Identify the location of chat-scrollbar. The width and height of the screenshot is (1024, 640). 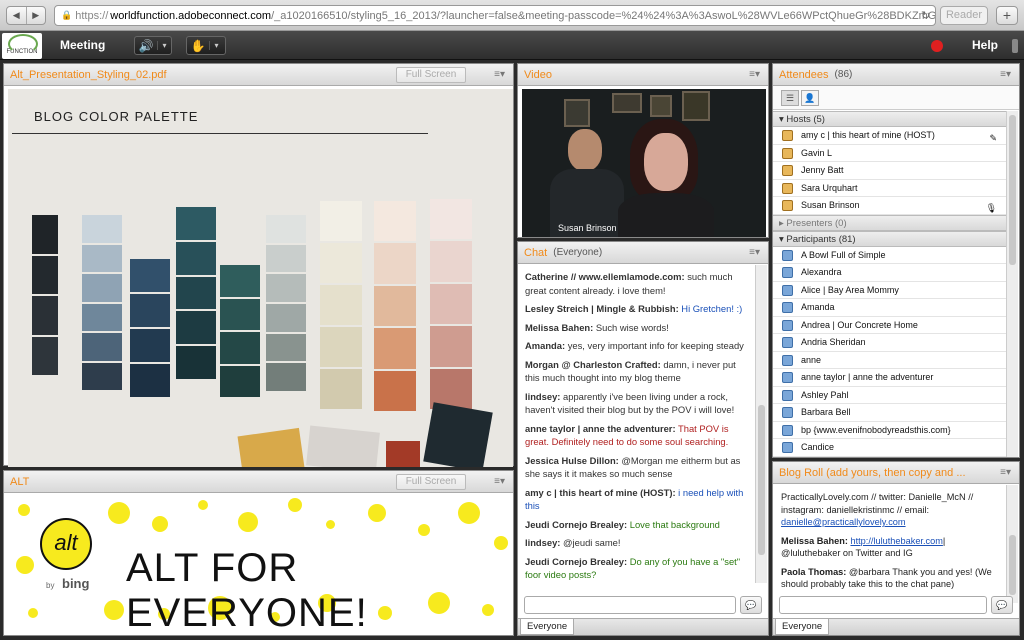
(761, 424).